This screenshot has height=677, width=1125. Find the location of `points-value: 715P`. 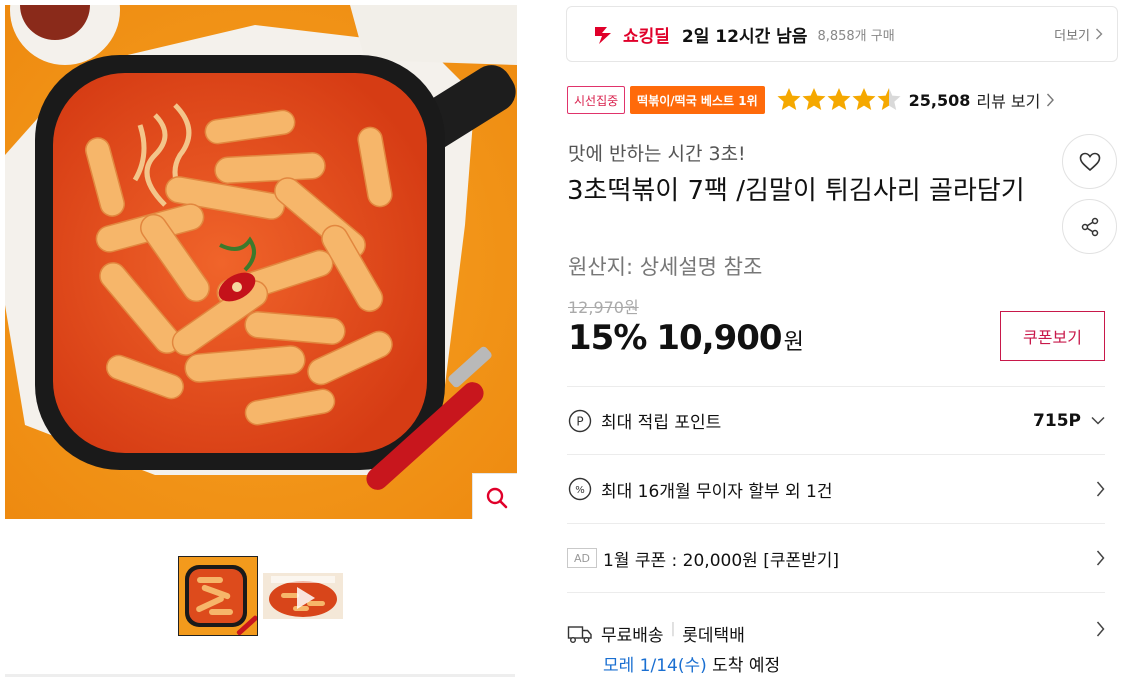

points-value: 715P is located at coordinates (1057, 420).